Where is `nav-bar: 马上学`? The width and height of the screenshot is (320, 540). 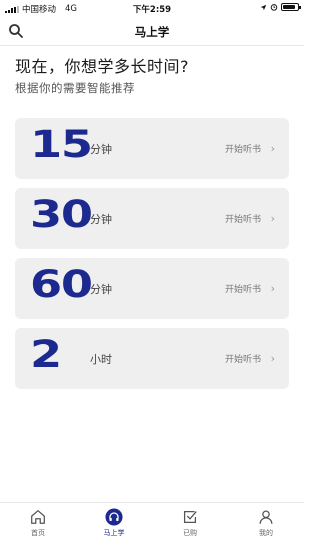 nav-bar: 马上学 is located at coordinates (152, 31).